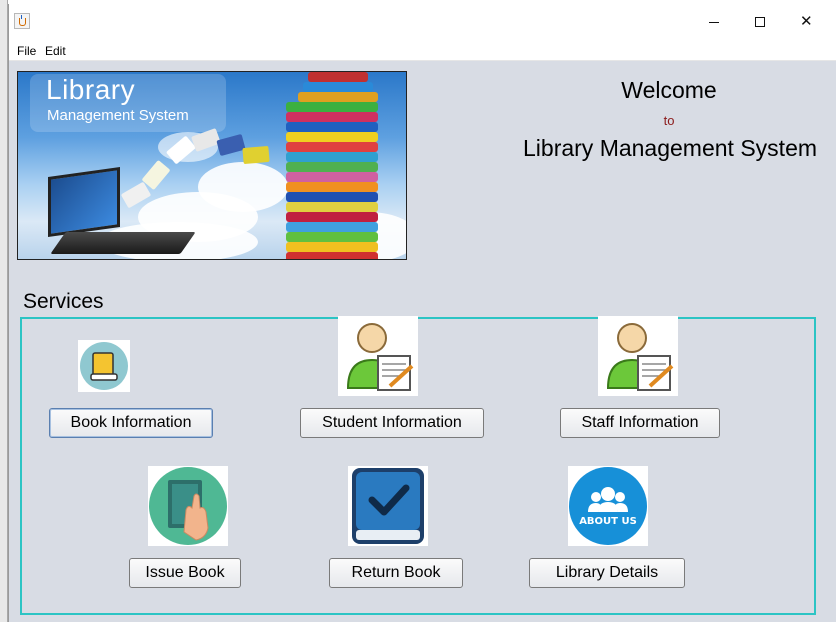  I want to click on about-us-badge-text: ABOUT US, so click(608, 521).